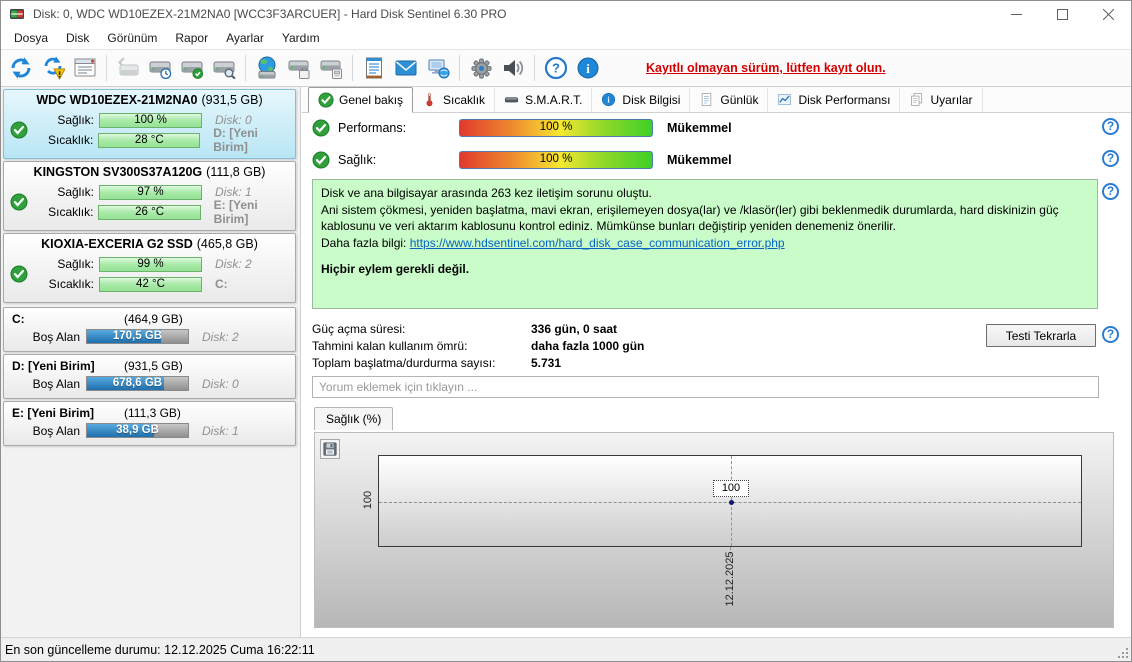 This screenshot has height=662, width=1132. What do you see at coordinates (21, 68) in the screenshot?
I see `refresh-icon` at bounding box center [21, 68].